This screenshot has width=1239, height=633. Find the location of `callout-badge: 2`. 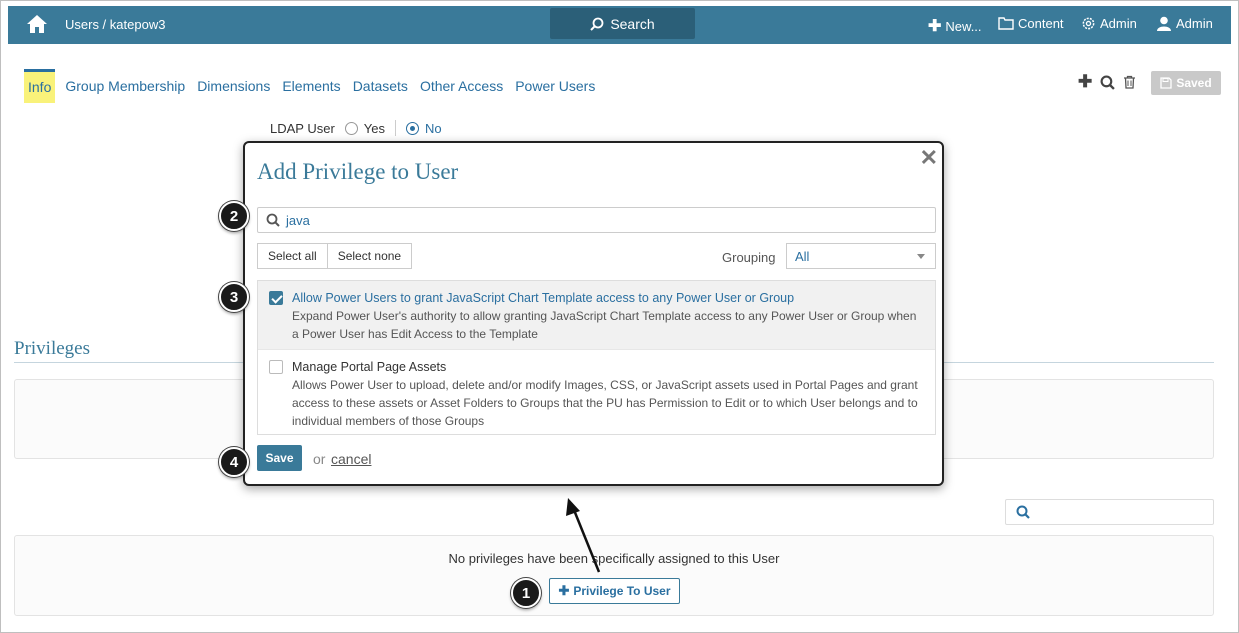

callout-badge: 2 is located at coordinates (234, 216).